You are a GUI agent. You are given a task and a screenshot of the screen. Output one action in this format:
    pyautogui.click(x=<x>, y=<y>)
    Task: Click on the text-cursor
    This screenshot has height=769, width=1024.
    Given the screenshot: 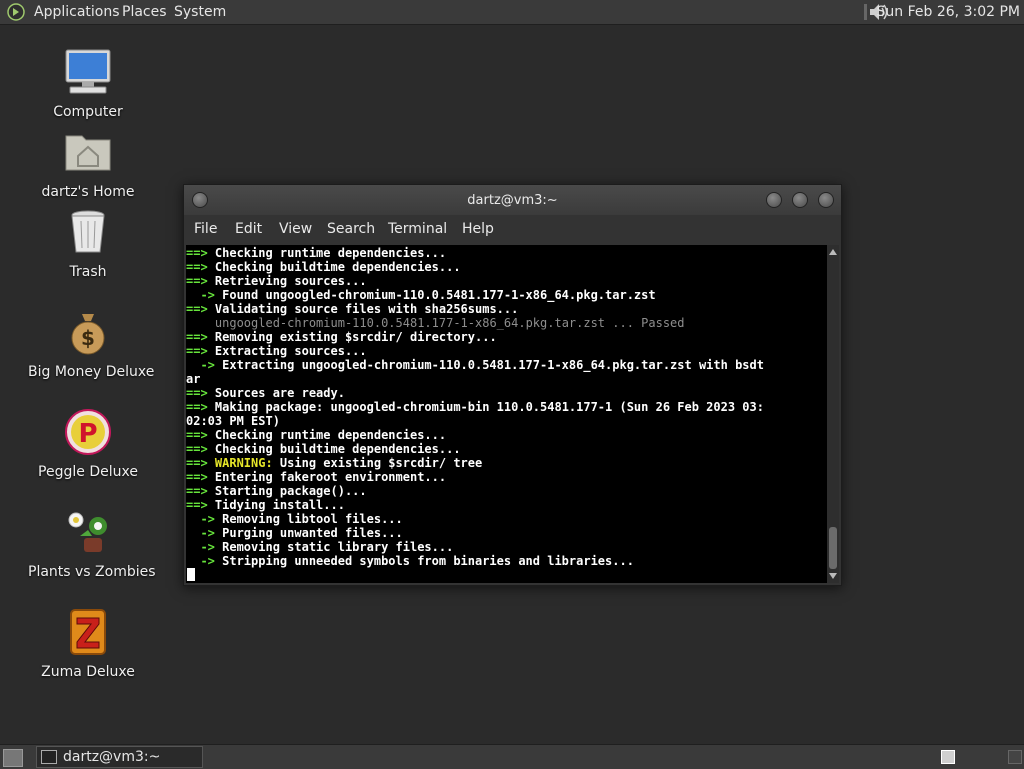 What is the action you would take?
    pyautogui.click(x=191, y=574)
    